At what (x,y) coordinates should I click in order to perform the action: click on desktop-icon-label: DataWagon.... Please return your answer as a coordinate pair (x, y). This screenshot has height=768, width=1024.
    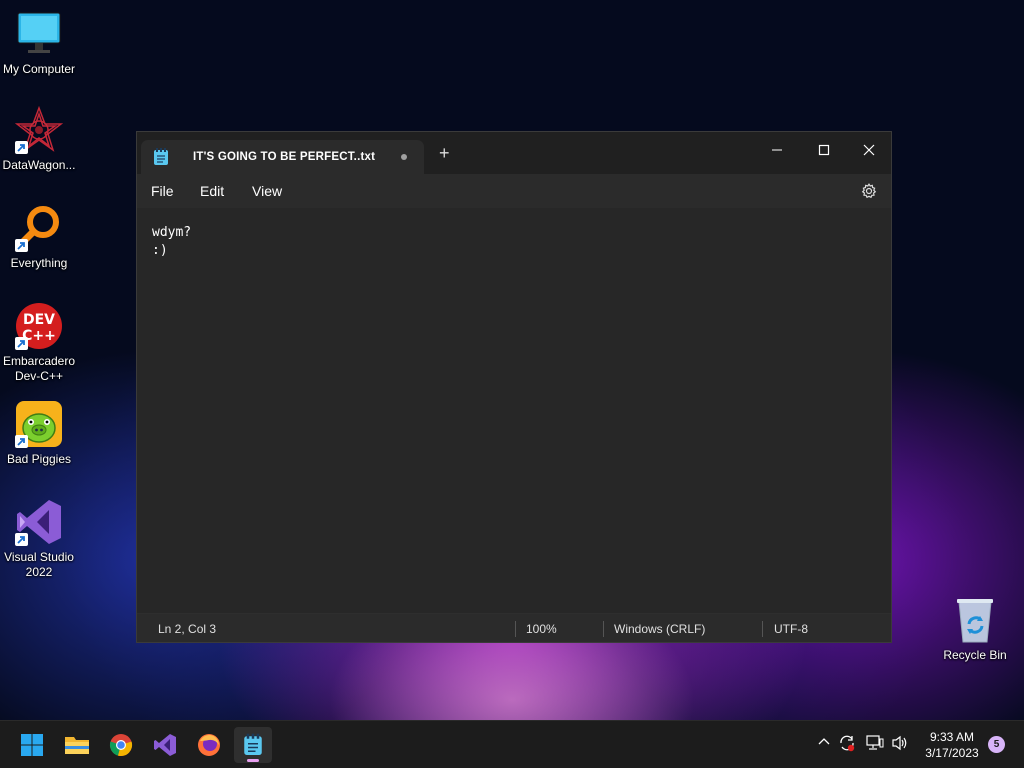
    Looking at the image, I should click on (39, 165).